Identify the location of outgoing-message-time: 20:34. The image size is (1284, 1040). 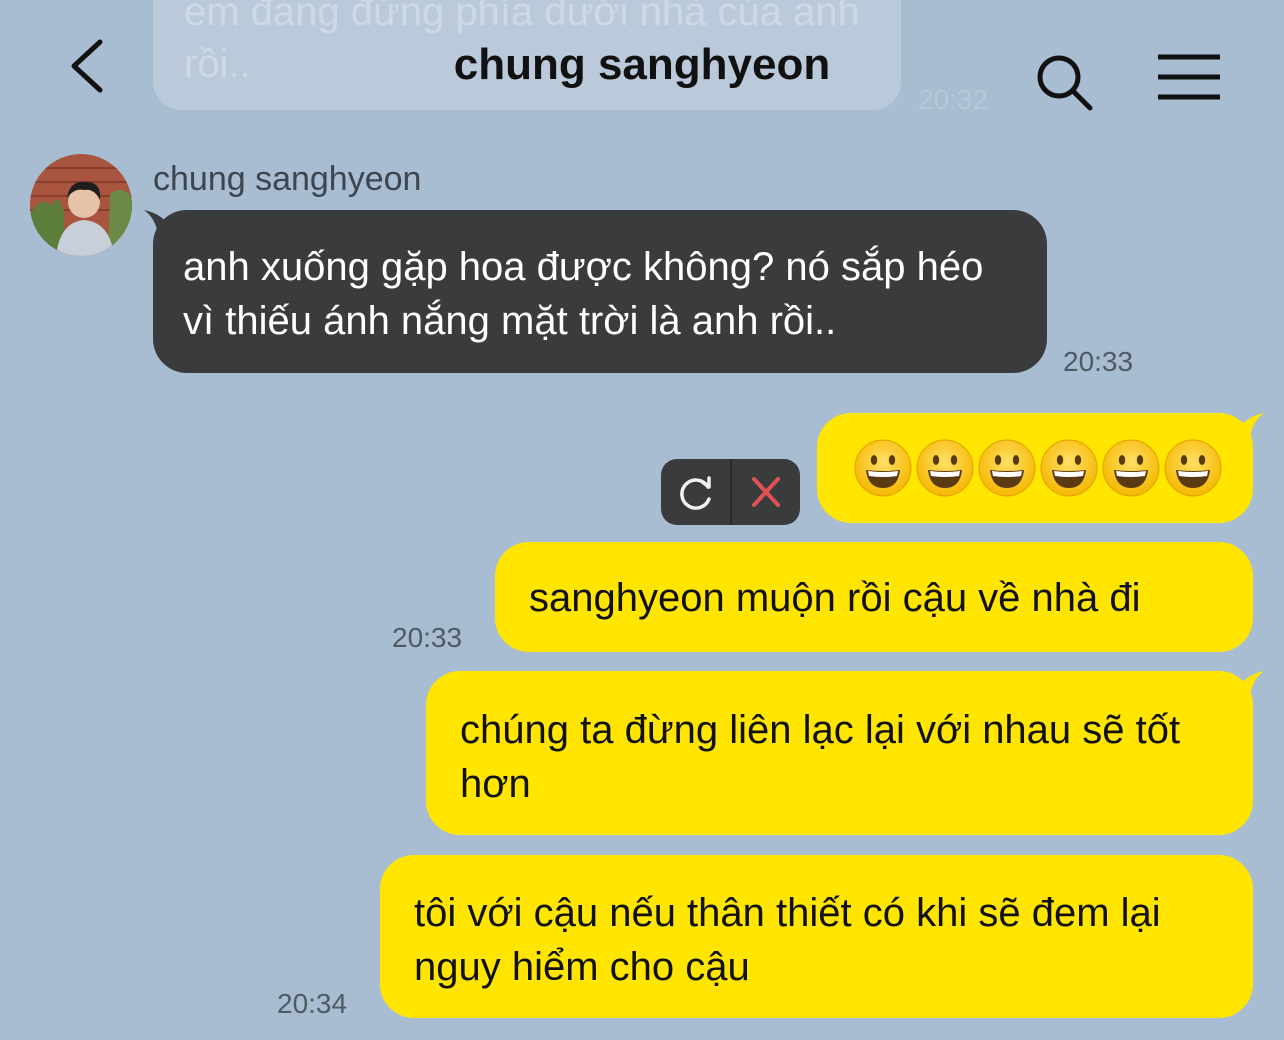
(312, 1003).